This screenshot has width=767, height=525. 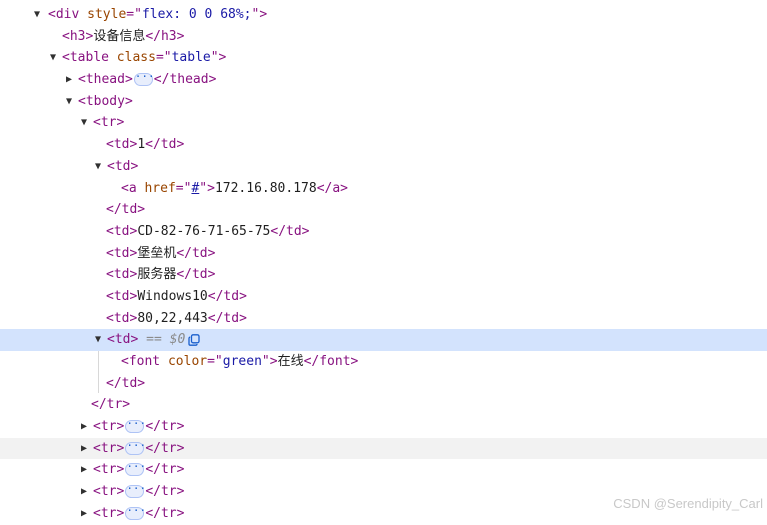 What do you see at coordinates (123, 166) in the screenshot?
I see `node-td-2-markup: <td>` at bounding box center [123, 166].